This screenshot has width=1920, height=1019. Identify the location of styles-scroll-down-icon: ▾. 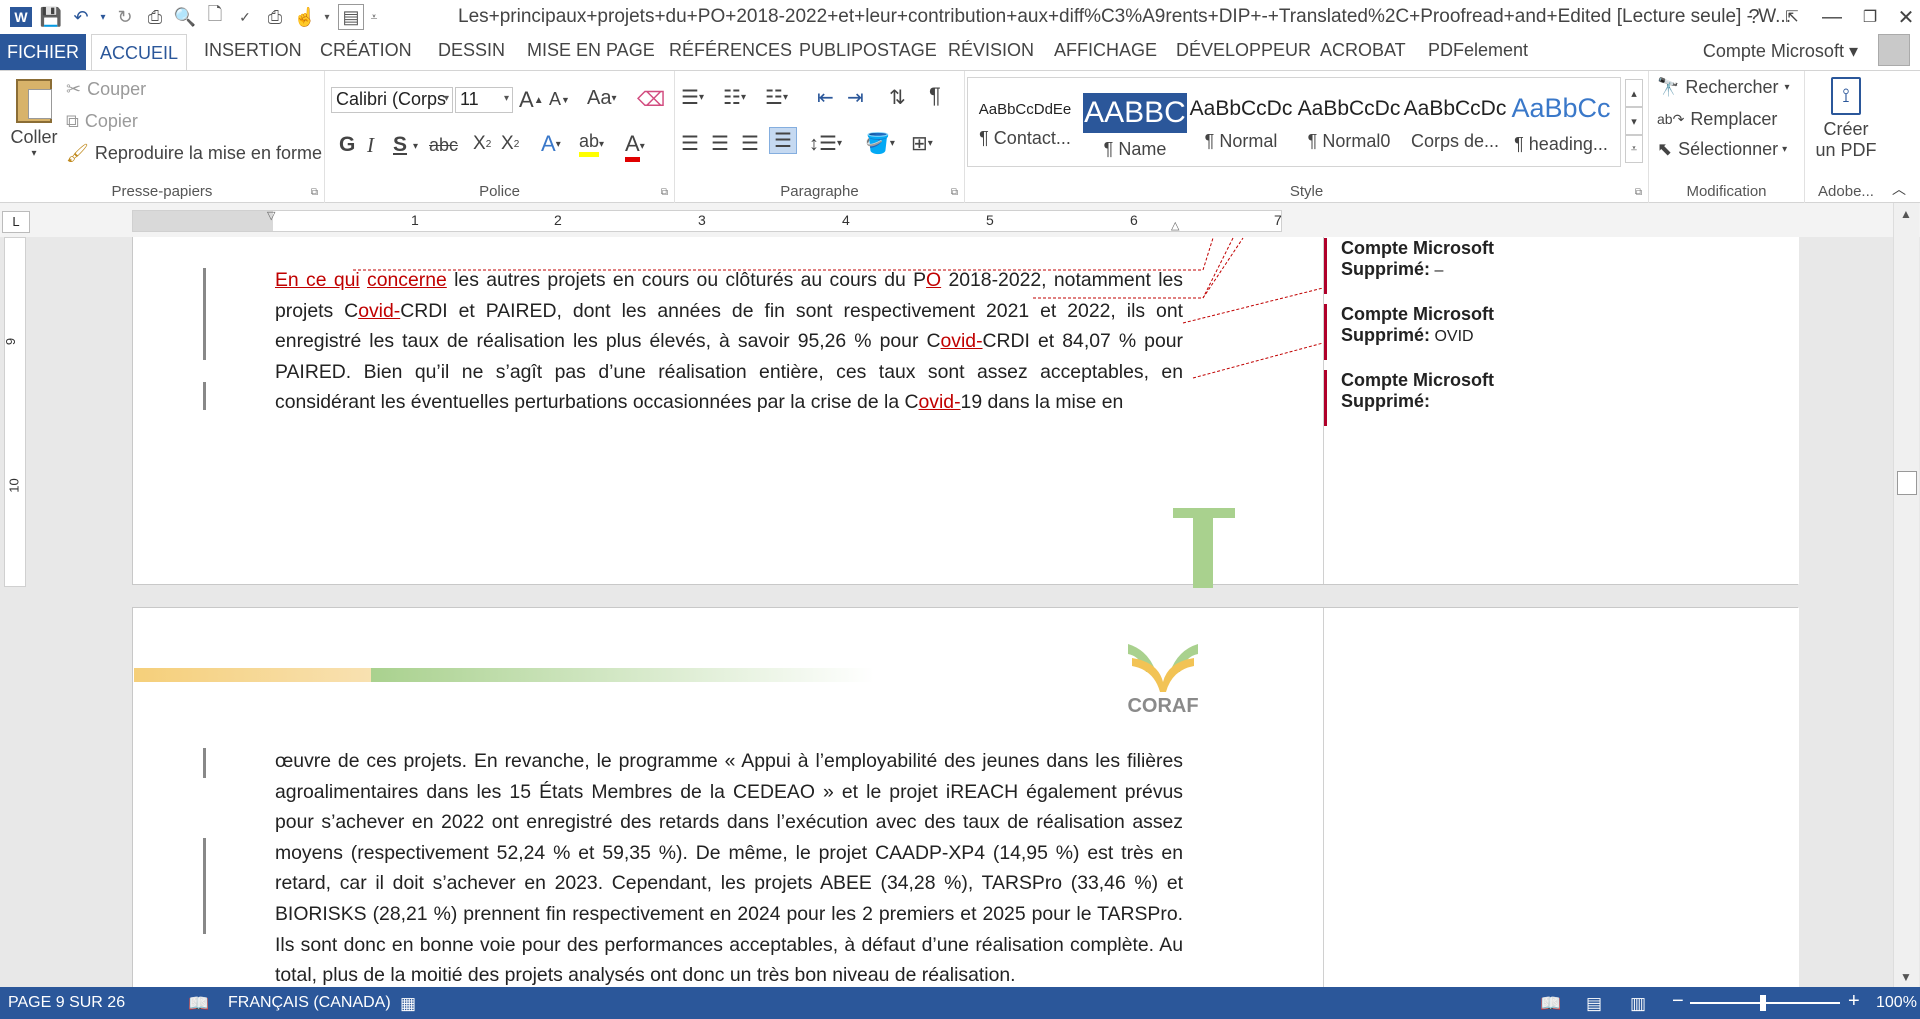
(1634, 121).